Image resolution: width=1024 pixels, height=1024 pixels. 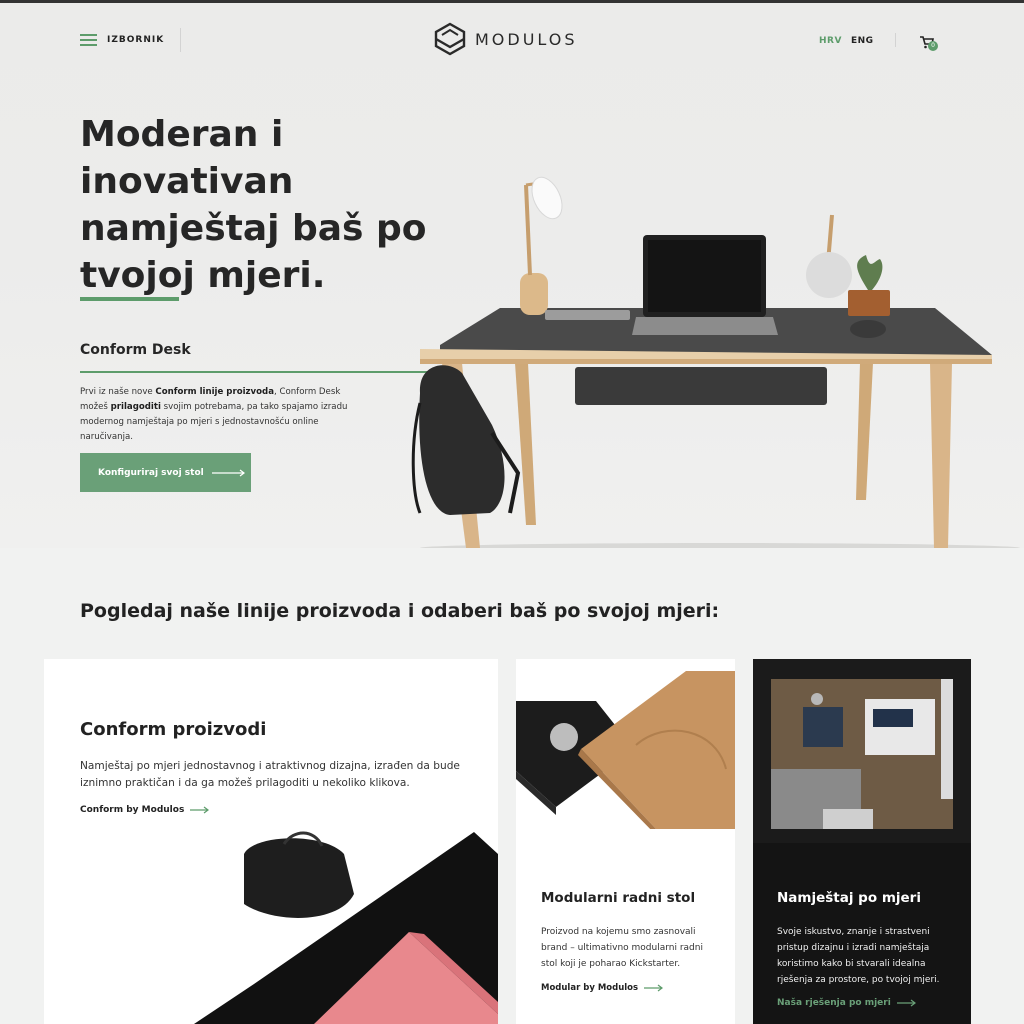 What do you see at coordinates (180, 40) in the screenshot?
I see `nav-divider` at bounding box center [180, 40].